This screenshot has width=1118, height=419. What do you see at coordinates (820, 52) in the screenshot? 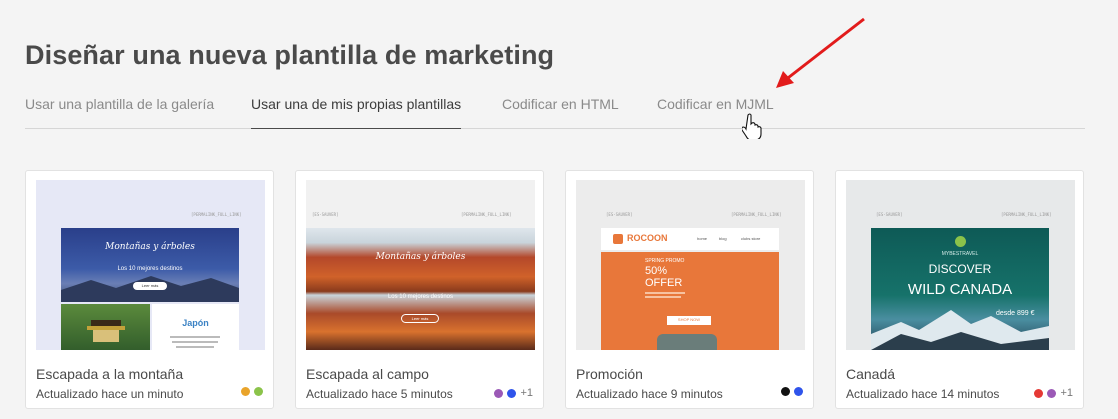
I see `annotation-arrow-icon` at bounding box center [820, 52].